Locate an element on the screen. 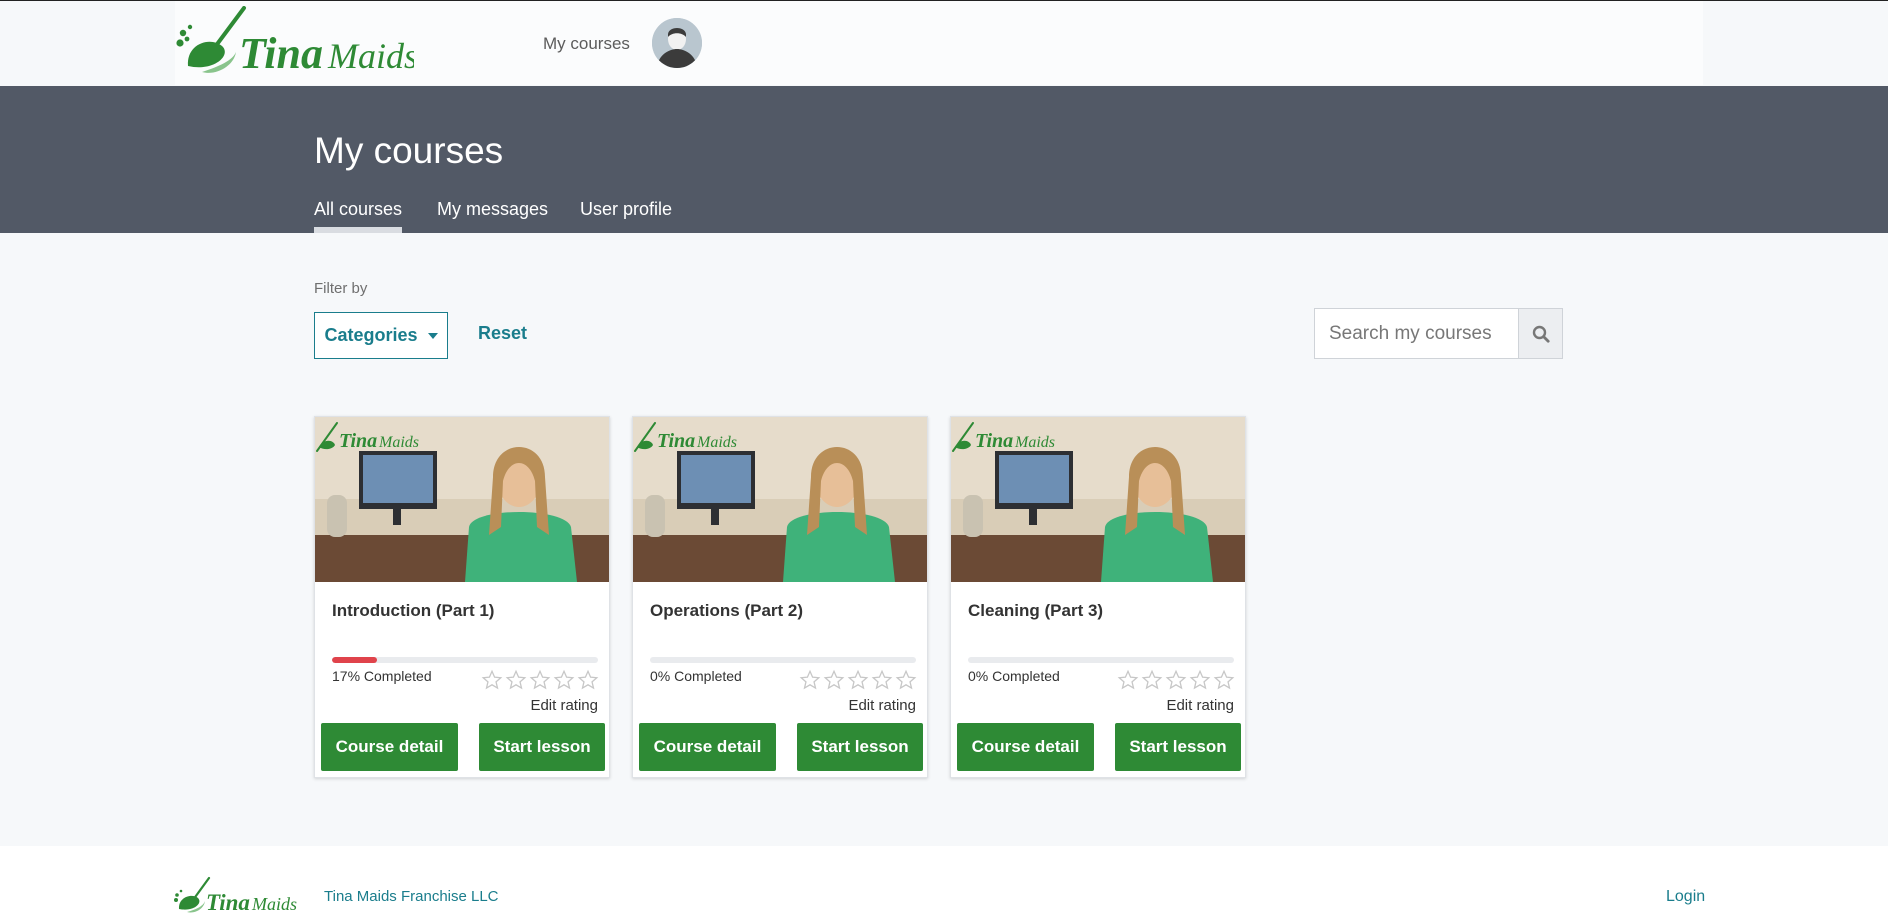 The width and height of the screenshot is (1888, 917). logo-name-part1: Tina is located at coordinates (281, 53).